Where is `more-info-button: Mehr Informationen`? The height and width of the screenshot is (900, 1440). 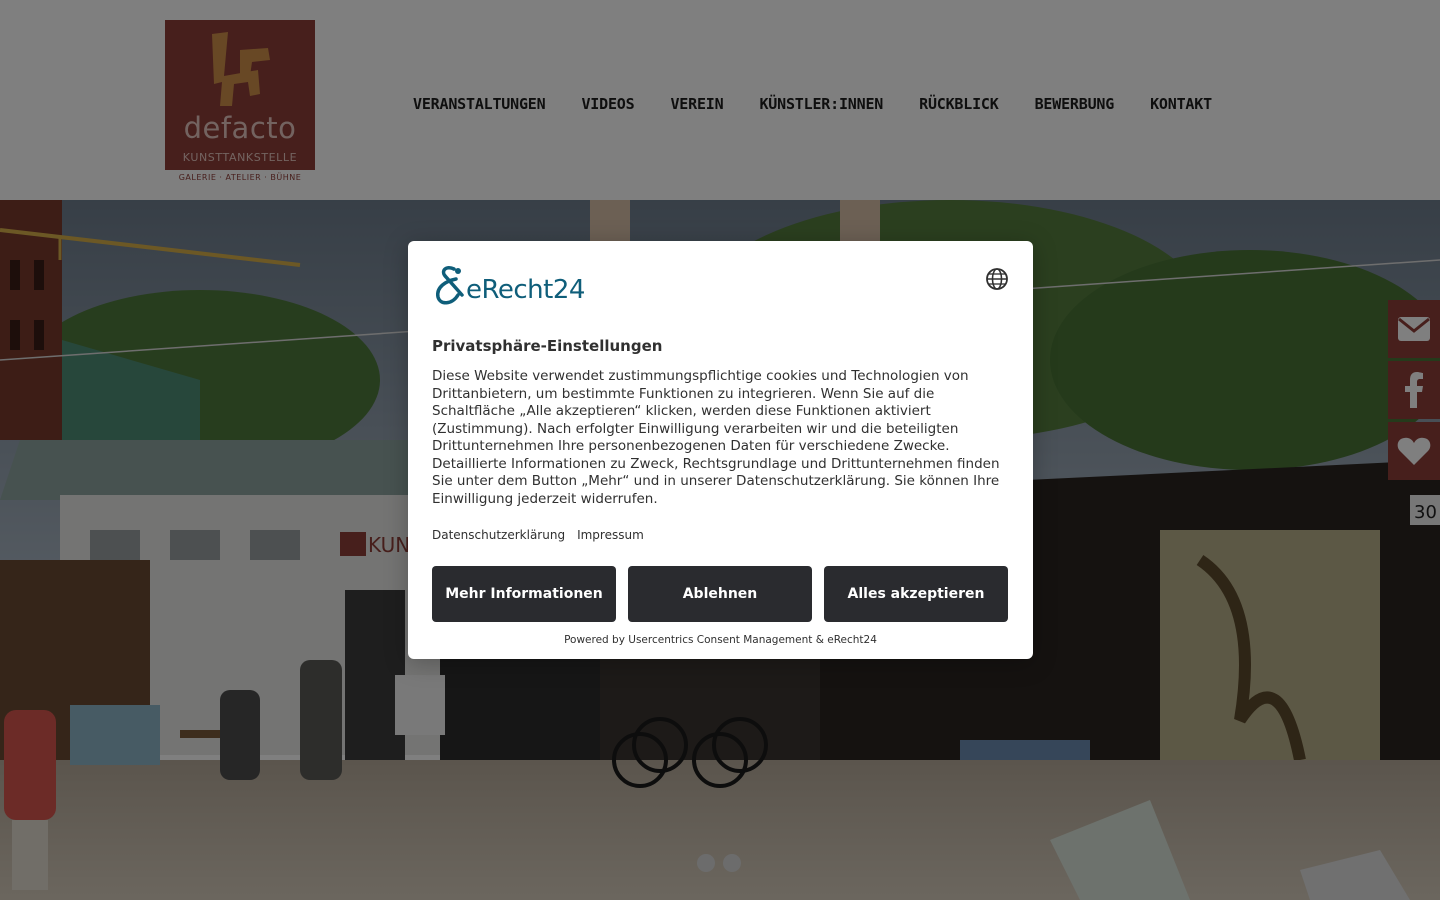
more-info-button: Mehr Informationen is located at coordinates (524, 594).